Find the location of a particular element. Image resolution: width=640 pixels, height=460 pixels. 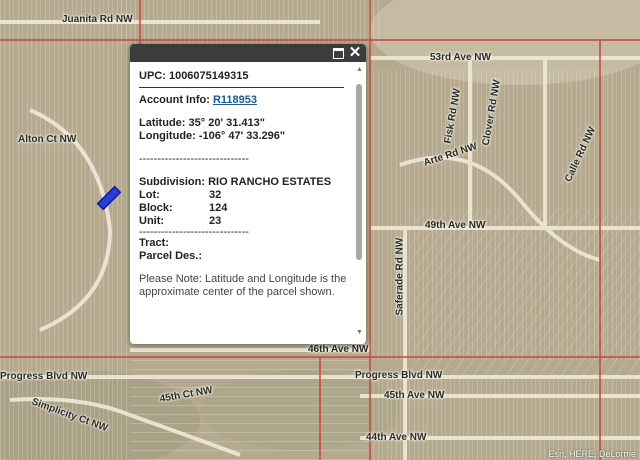

block-value: 124 is located at coordinates (218, 208).